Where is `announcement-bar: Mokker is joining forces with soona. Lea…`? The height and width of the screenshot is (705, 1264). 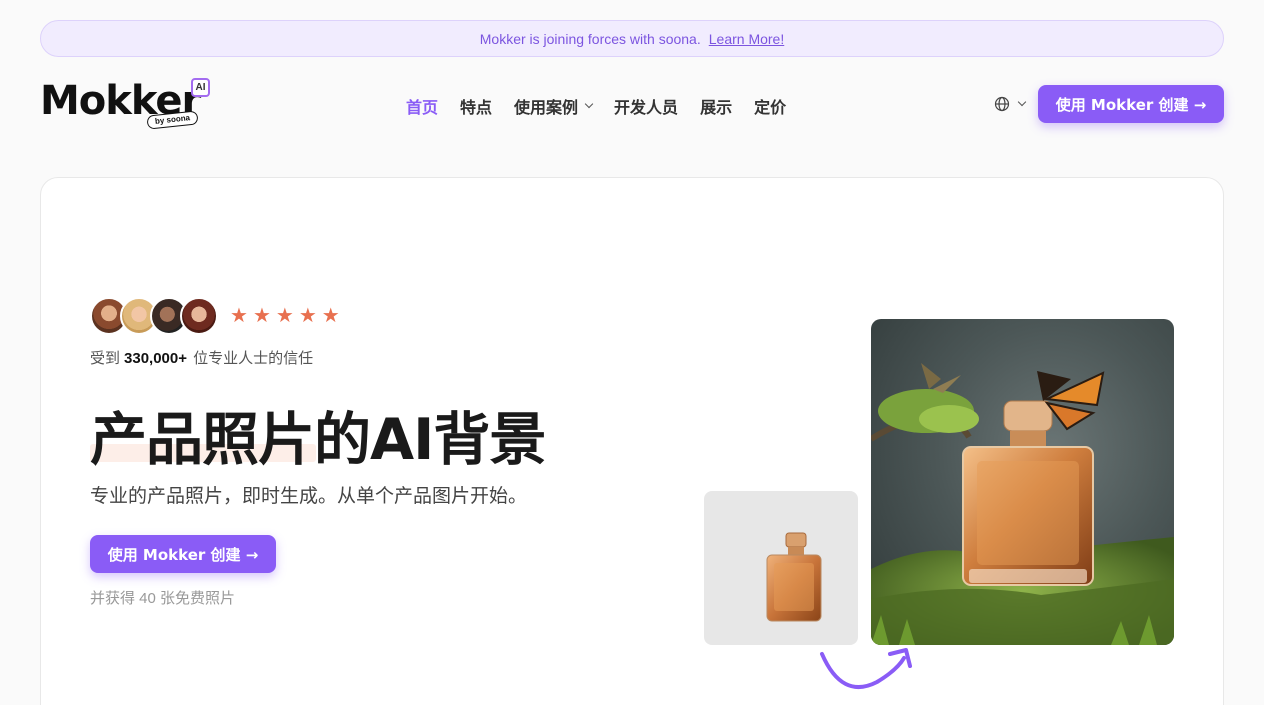 announcement-bar: Mokker is joining forces with soona. Lea… is located at coordinates (632, 38).